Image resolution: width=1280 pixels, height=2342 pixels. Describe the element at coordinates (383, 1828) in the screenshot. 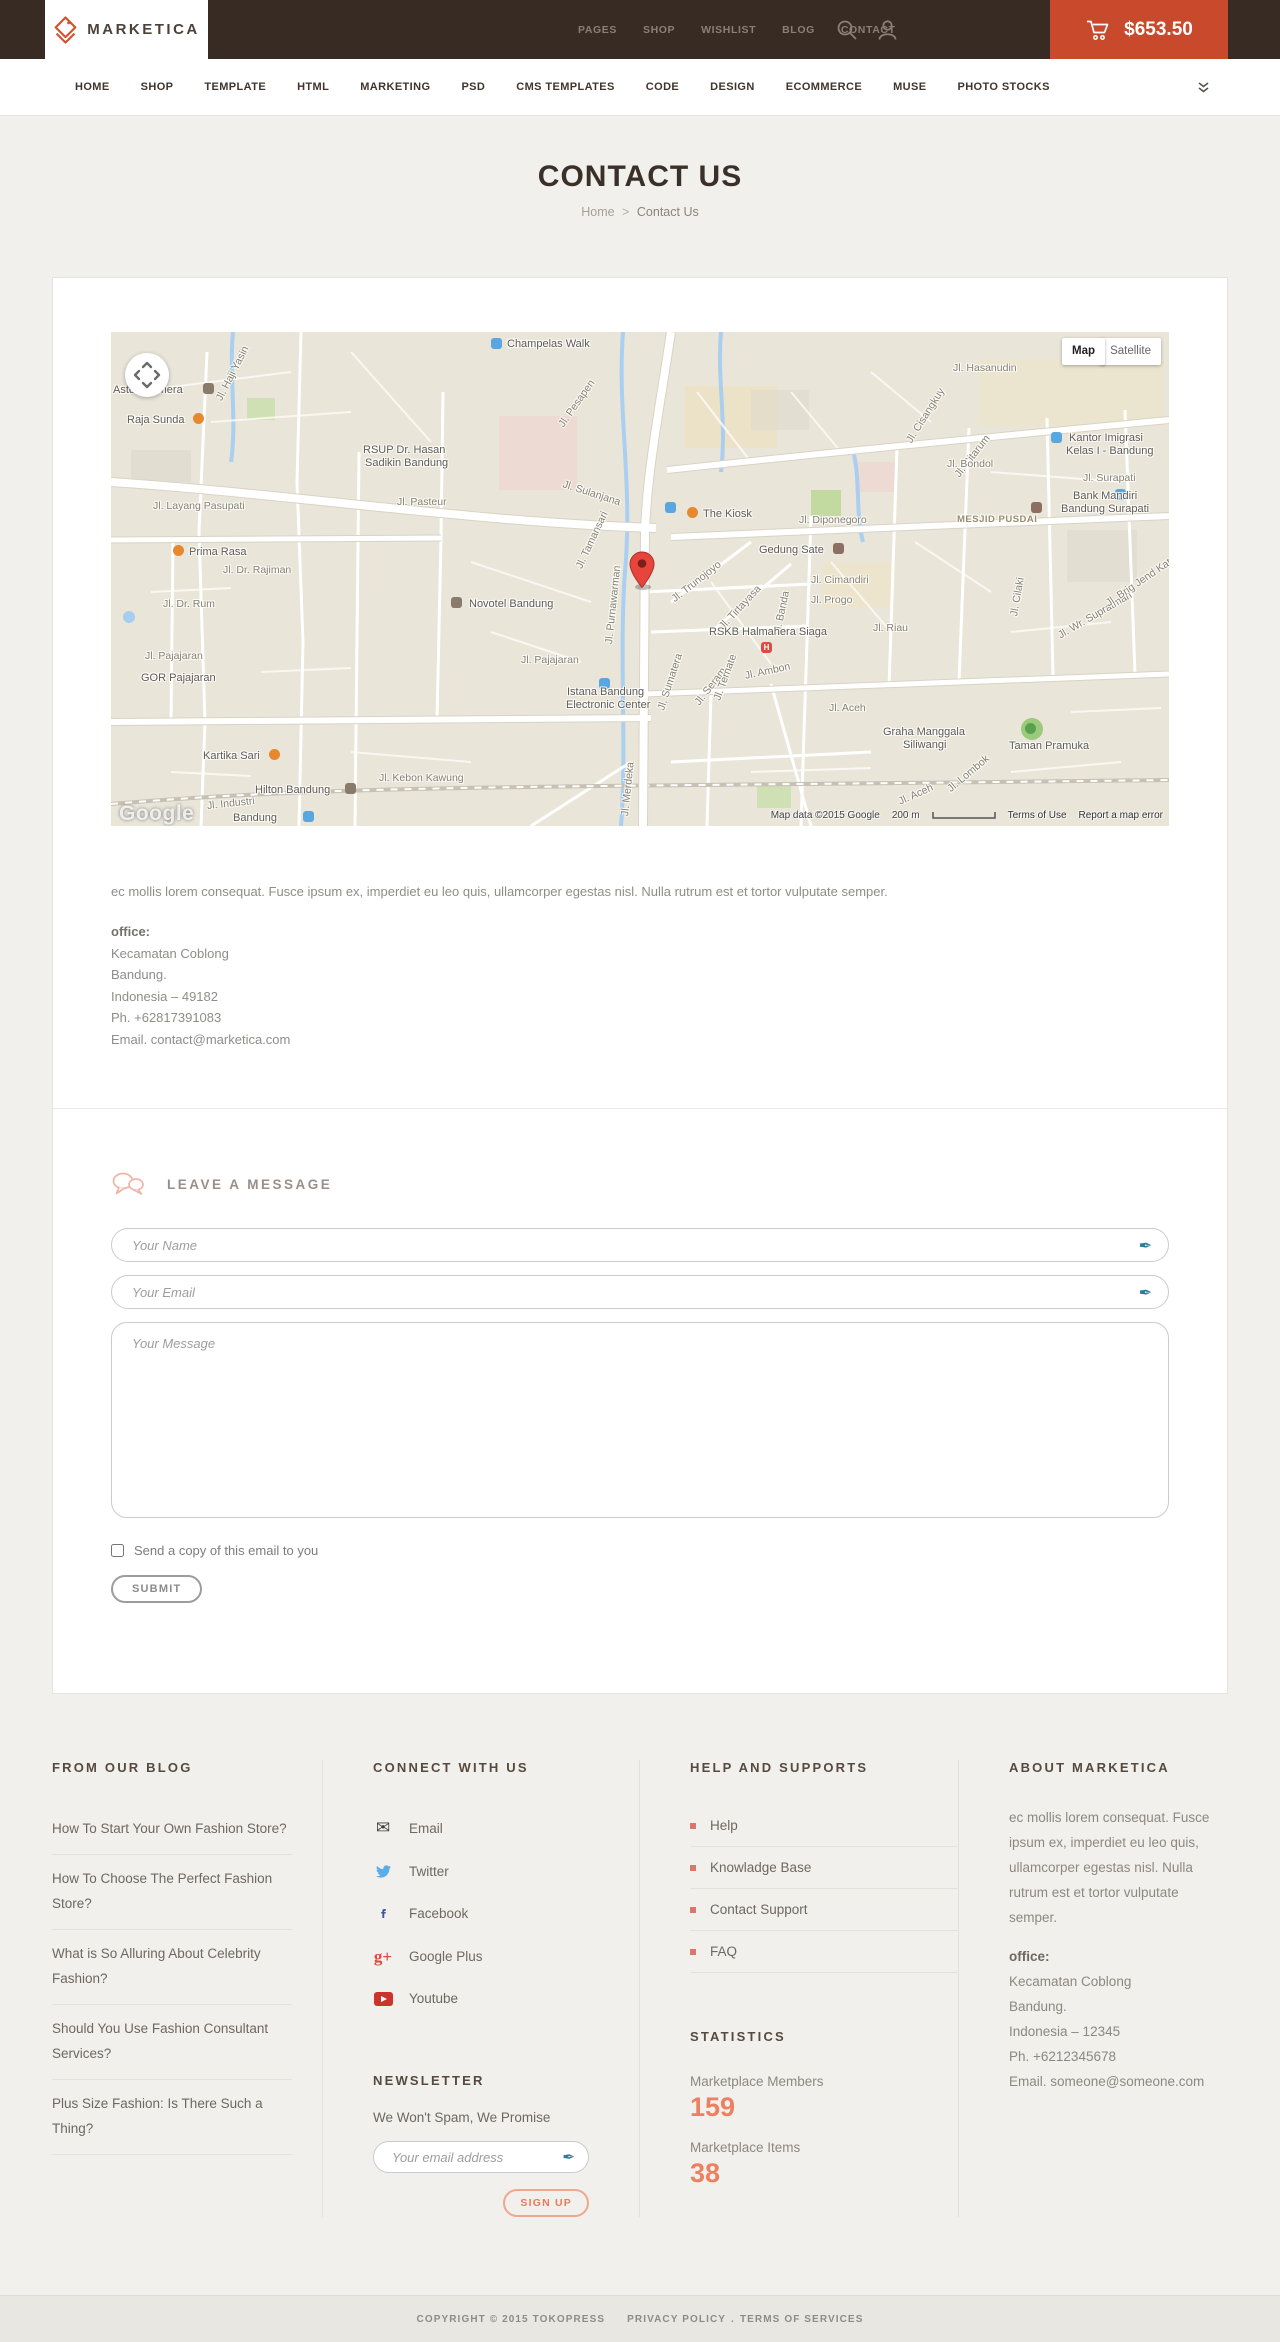

I see `email-icon: ✉` at that location.